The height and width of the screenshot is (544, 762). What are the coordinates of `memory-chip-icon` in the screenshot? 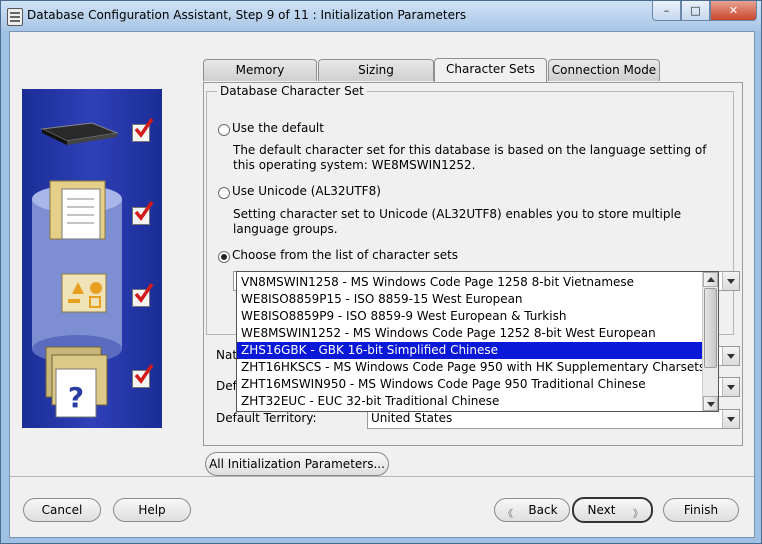 It's located at (79, 133).